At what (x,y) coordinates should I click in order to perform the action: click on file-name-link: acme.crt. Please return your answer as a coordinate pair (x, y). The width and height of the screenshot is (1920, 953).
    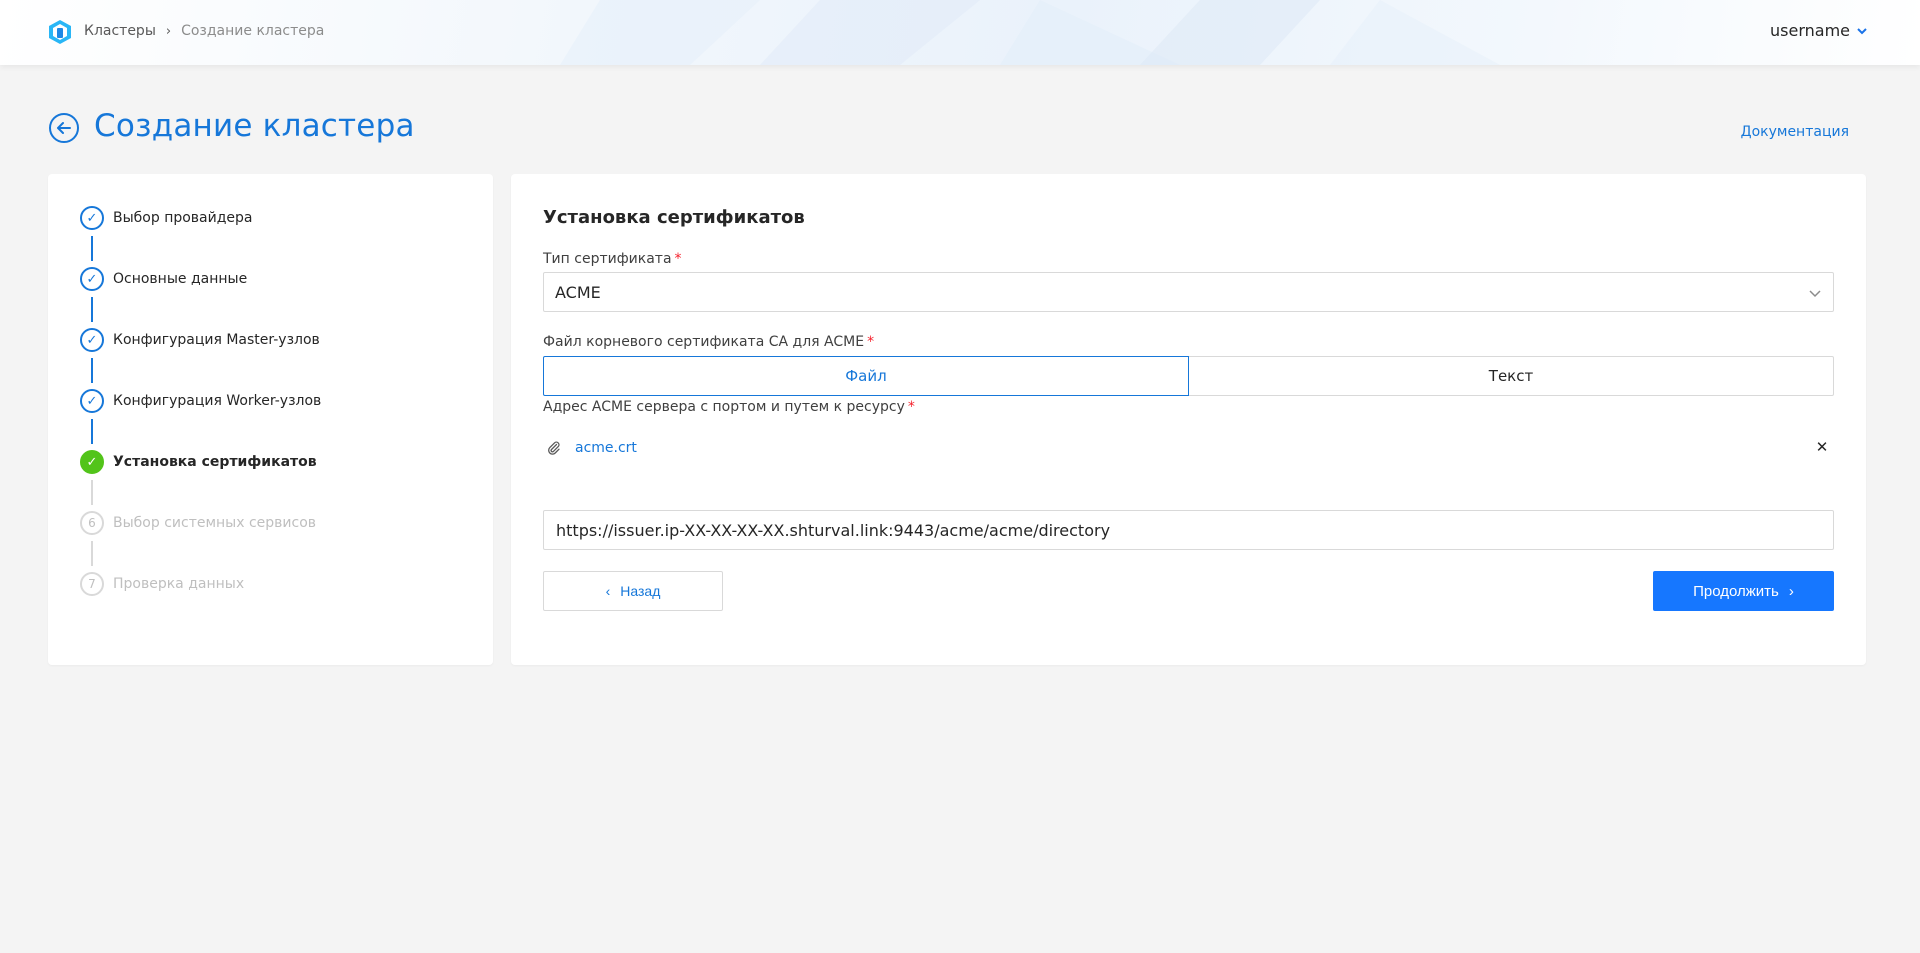
    Looking at the image, I should click on (606, 448).